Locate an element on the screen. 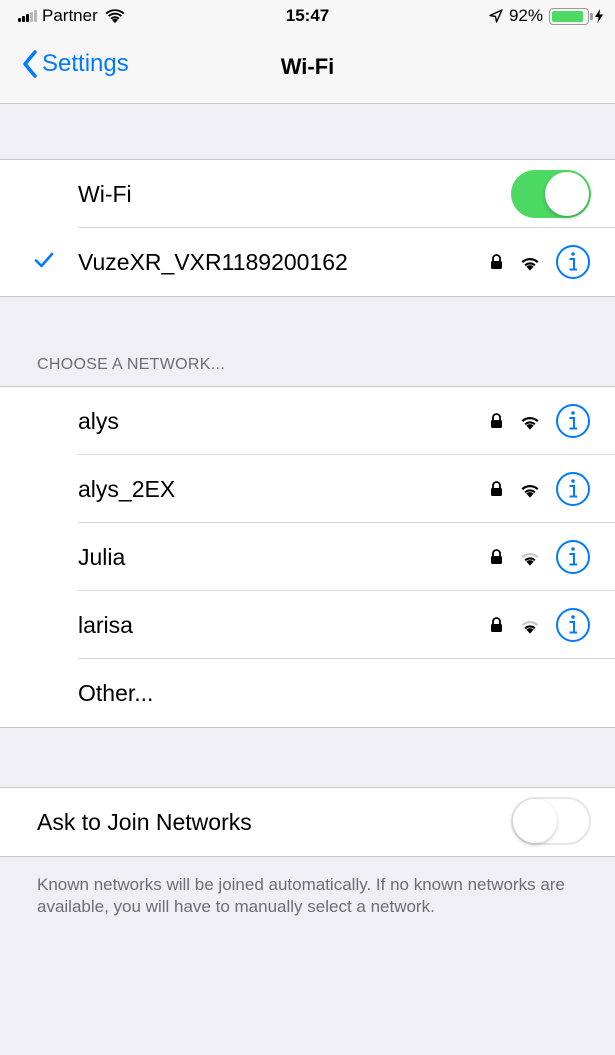 The height and width of the screenshot is (1055, 615). network-name: Julia is located at coordinates (102, 557).